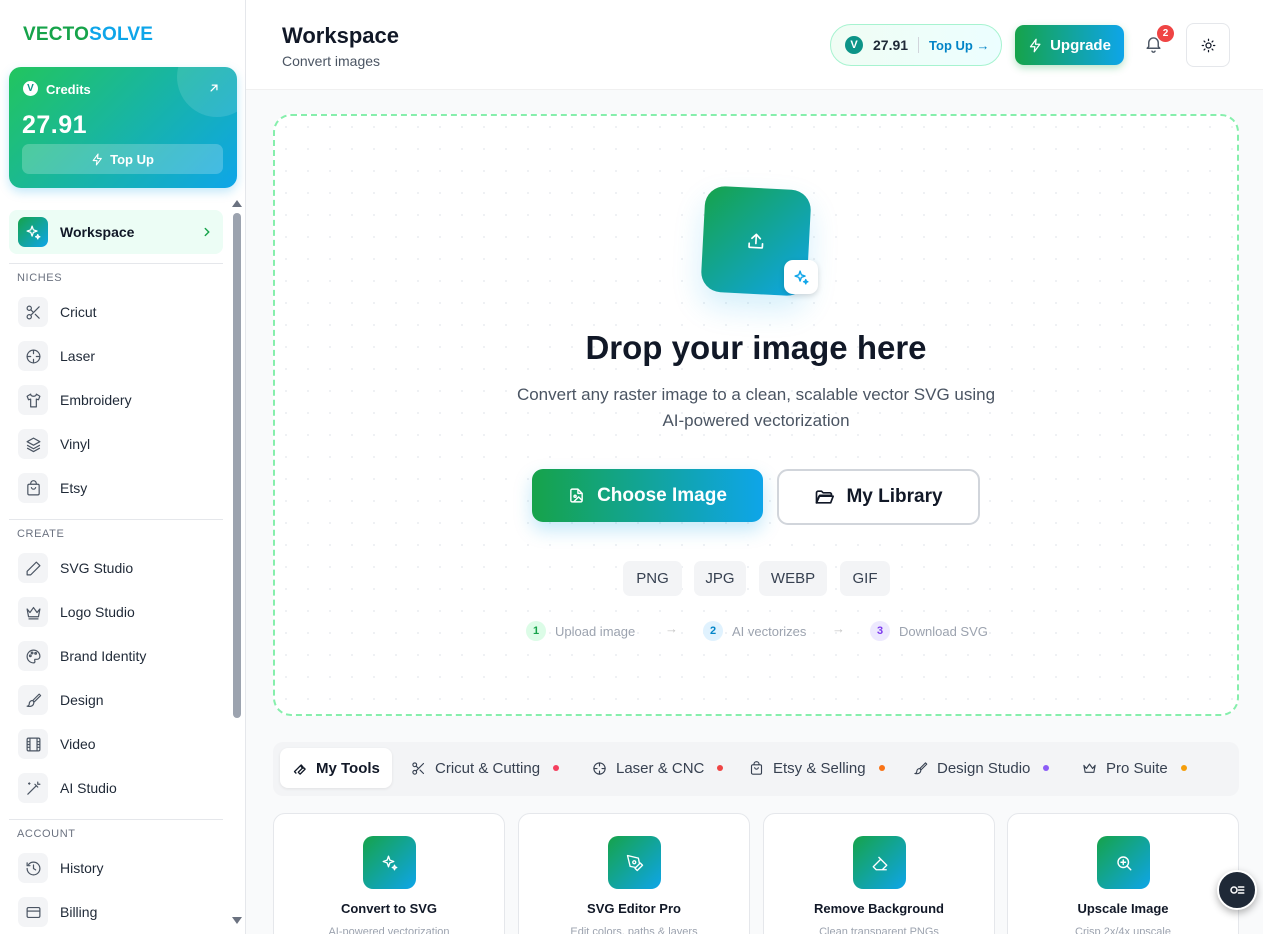 Image resolution: width=1263 pixels, height=934 pixels. Describe the element at coordinates (116, 444) in the screenshot. I see `sidebar-item-vinyl: Vinyl` at that location.